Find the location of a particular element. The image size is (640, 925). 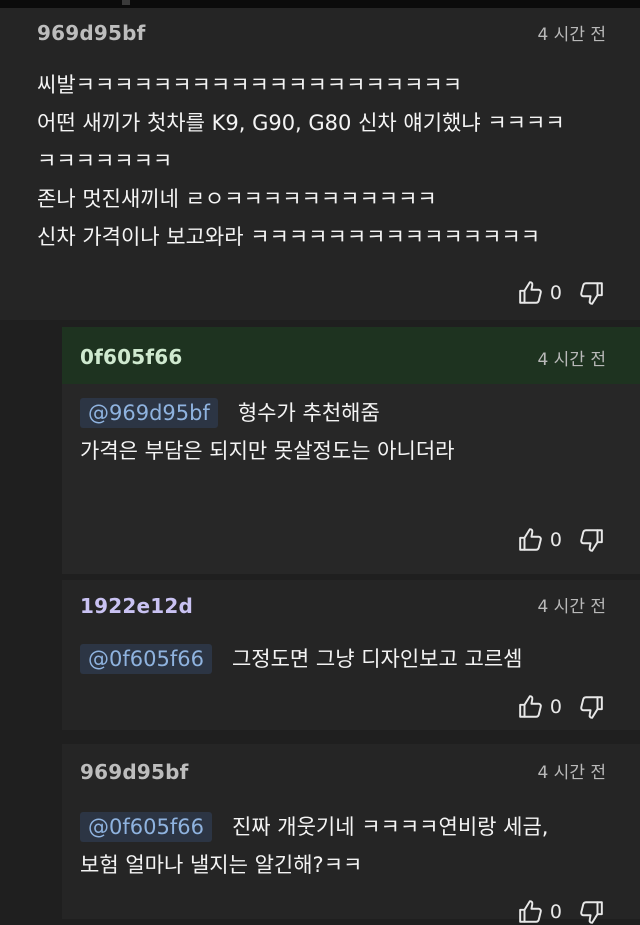

status-bar is located at coordinates (320, 4).